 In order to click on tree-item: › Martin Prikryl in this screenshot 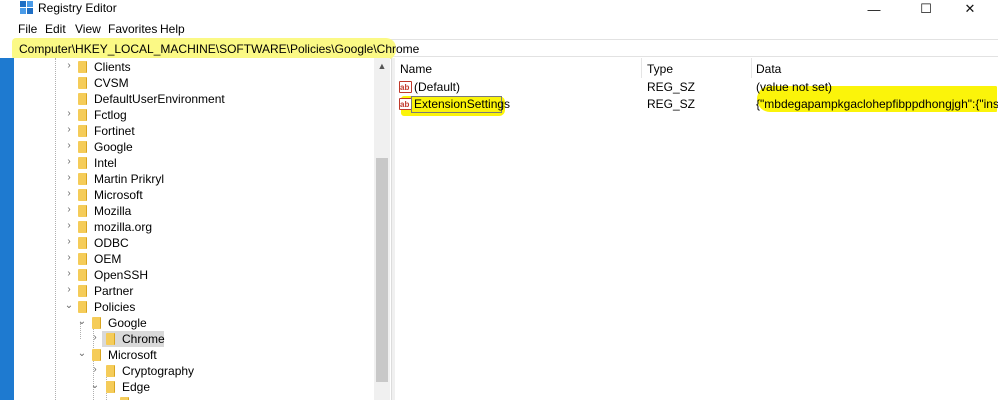, I will do `click(194, 179)`.